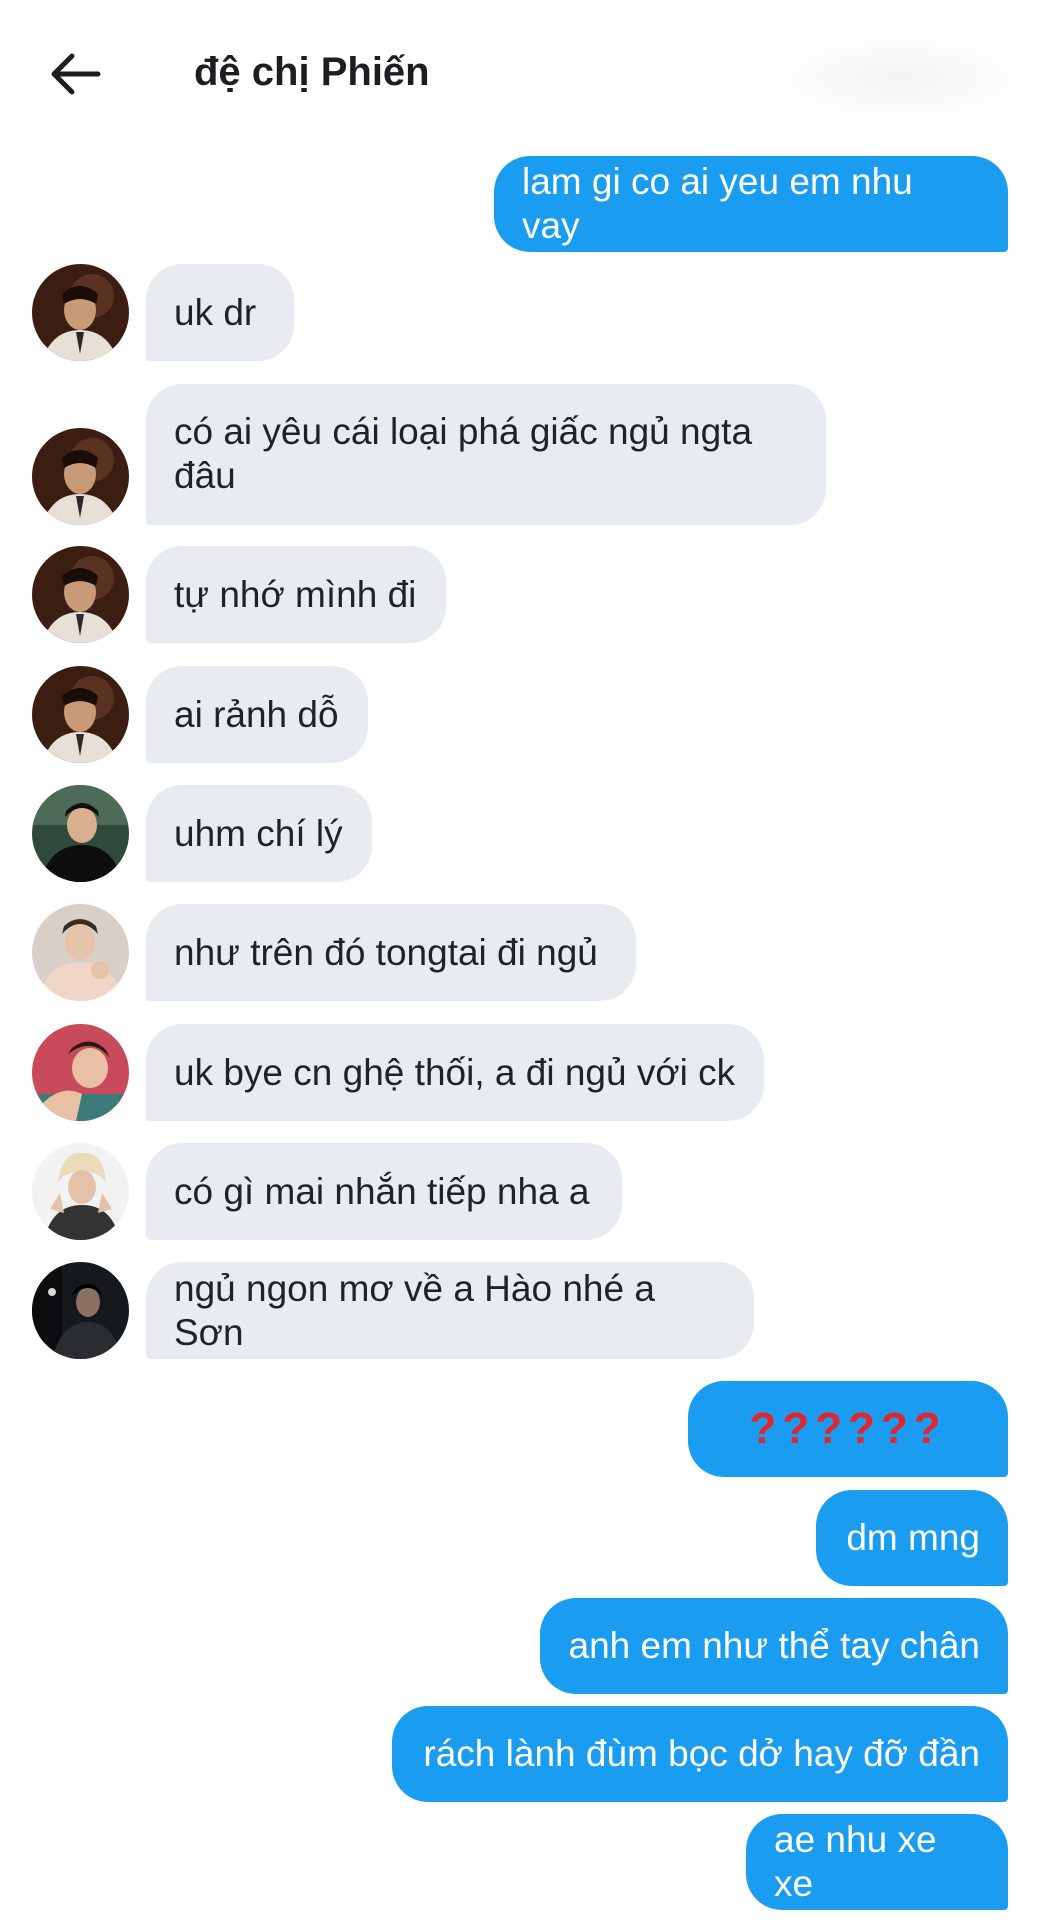 This screenshot has height=1920, width=1041. What do you see at coordinates (855, 1861) in the screenshot?
I see `message-text: ae nhu xe xe` at bounding box center [855, 1861].